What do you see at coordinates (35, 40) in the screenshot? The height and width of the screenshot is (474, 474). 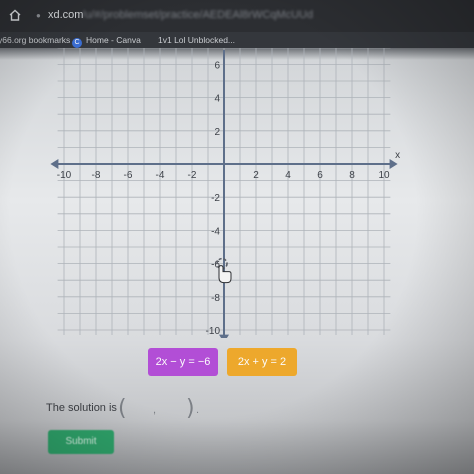 I see `bookmark-y66: y66.org bookmarks` at bounding box center [35, 40].